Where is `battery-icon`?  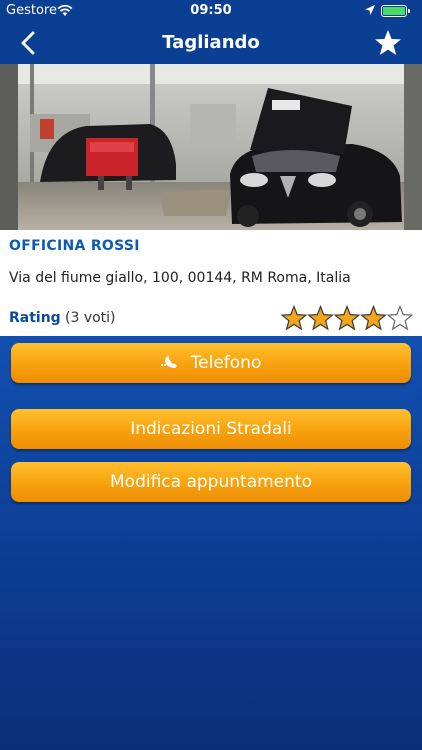 battery-icon is located at coordinates (394, 11).